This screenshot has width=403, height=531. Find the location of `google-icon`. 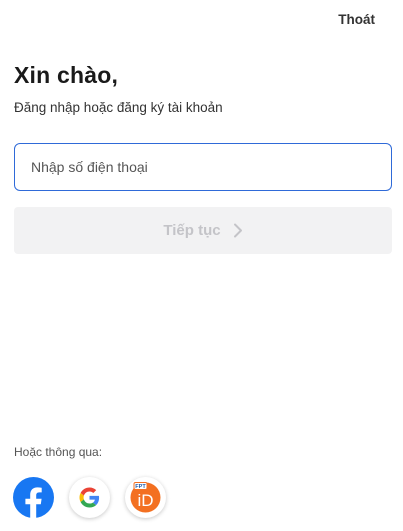

google-icon is located at coordinates (89, 497).